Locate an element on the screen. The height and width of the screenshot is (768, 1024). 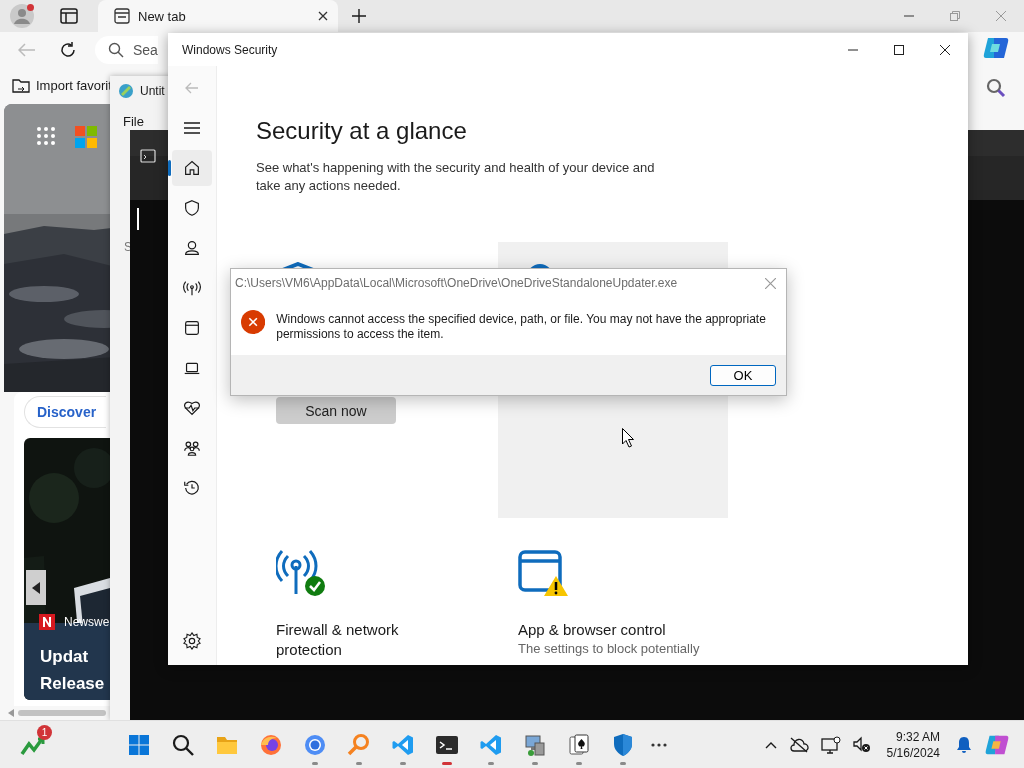
heart-pulse-icon is located at coordinates (192, 408).